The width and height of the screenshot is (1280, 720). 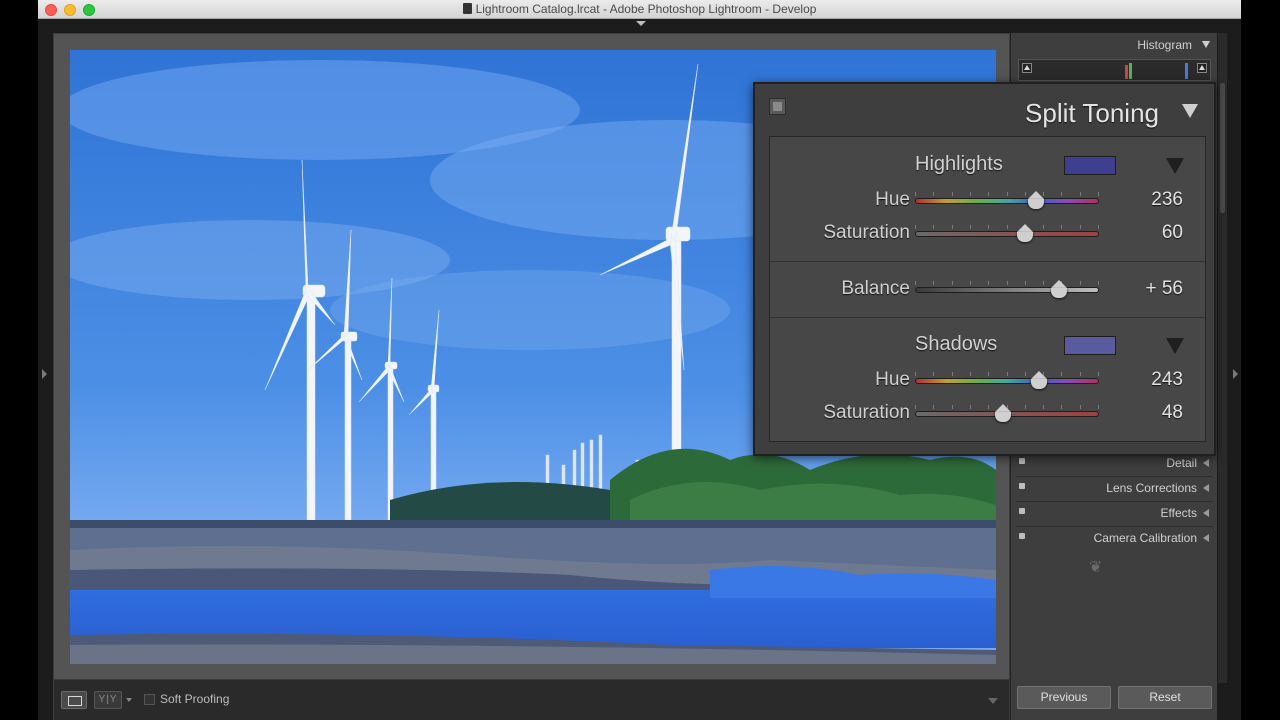 What do you see at coordinates (1143, 380) in the screenshot?
I see `shadows-hue-value: 243` at bounding box center [1143, 380].